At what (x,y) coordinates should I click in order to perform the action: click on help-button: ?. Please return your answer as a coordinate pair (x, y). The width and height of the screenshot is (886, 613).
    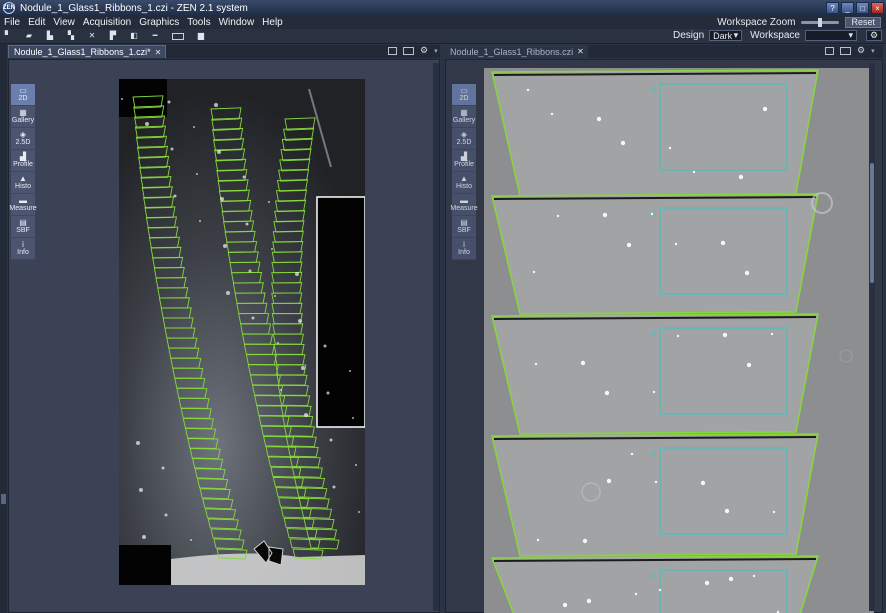
    Looking at the image, I should click on (832, 8).